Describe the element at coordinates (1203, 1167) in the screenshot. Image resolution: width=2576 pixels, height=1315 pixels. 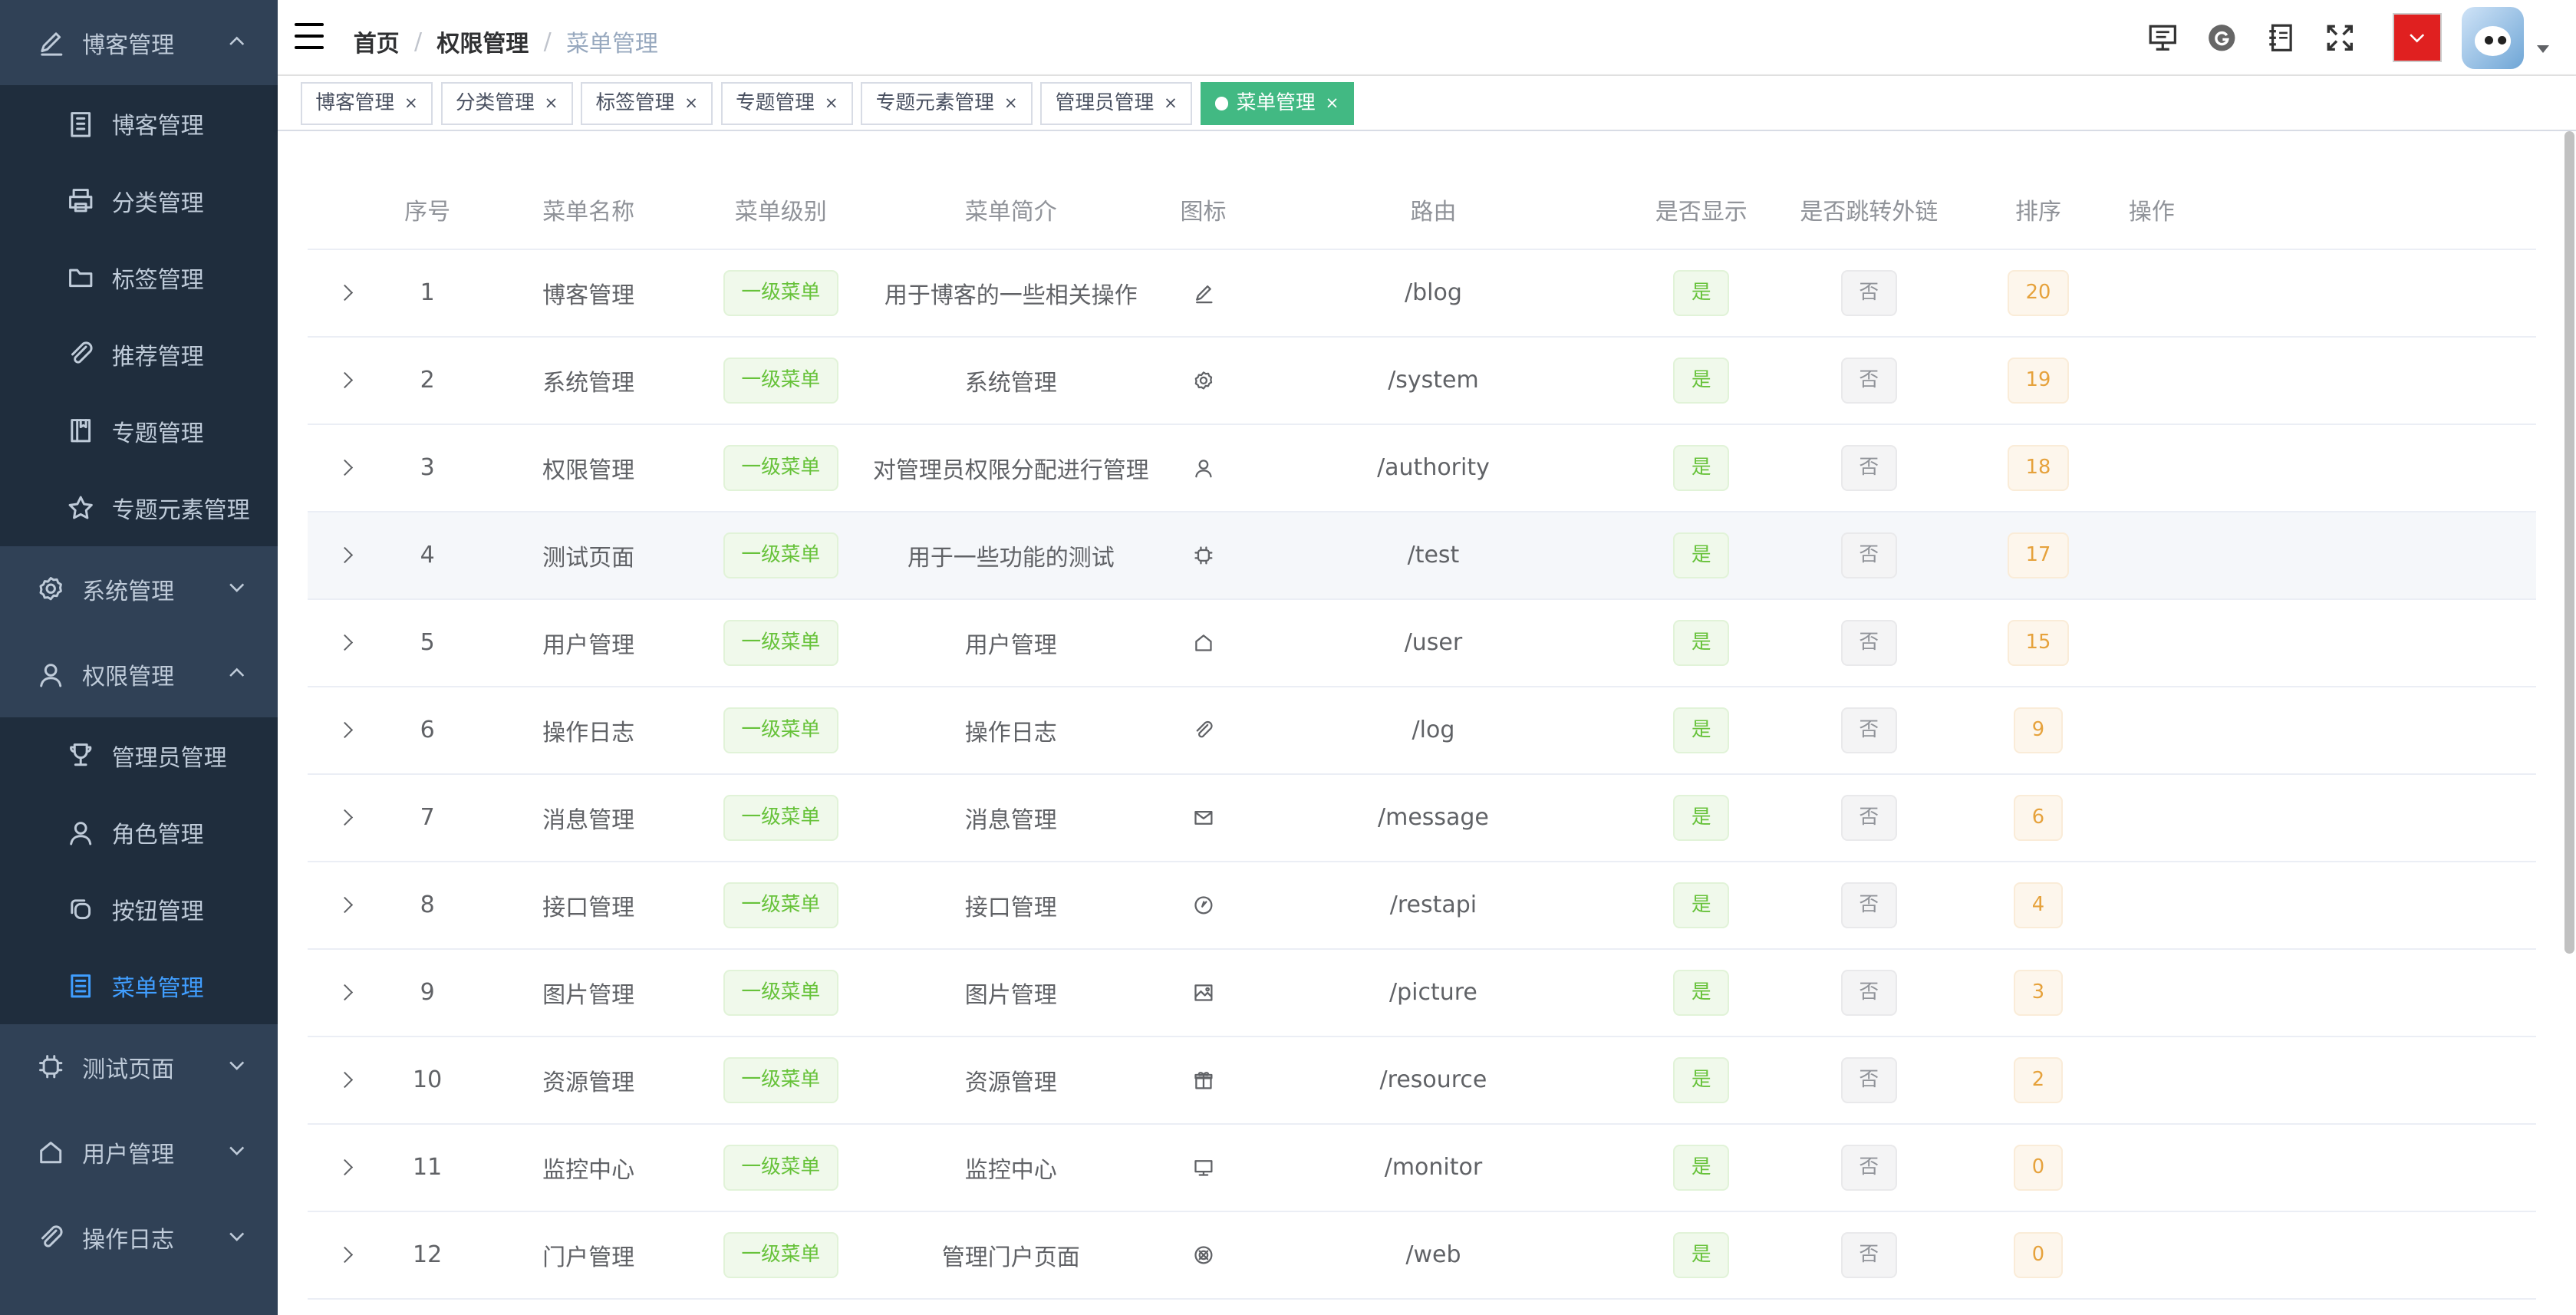
I see `monitor-icon` at that location.